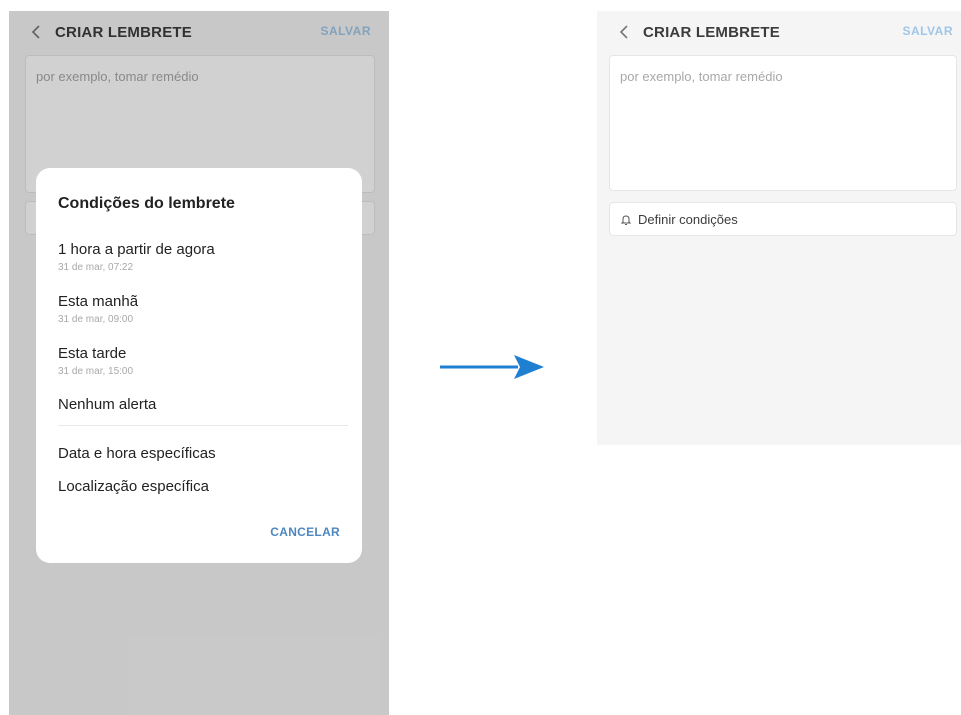 The image size is (961, 715). What do you see at coordinates (711, 32) in the screenshot?
I see `page-title: CRIAR LEMBRETE` at bounding box center [711, 32].